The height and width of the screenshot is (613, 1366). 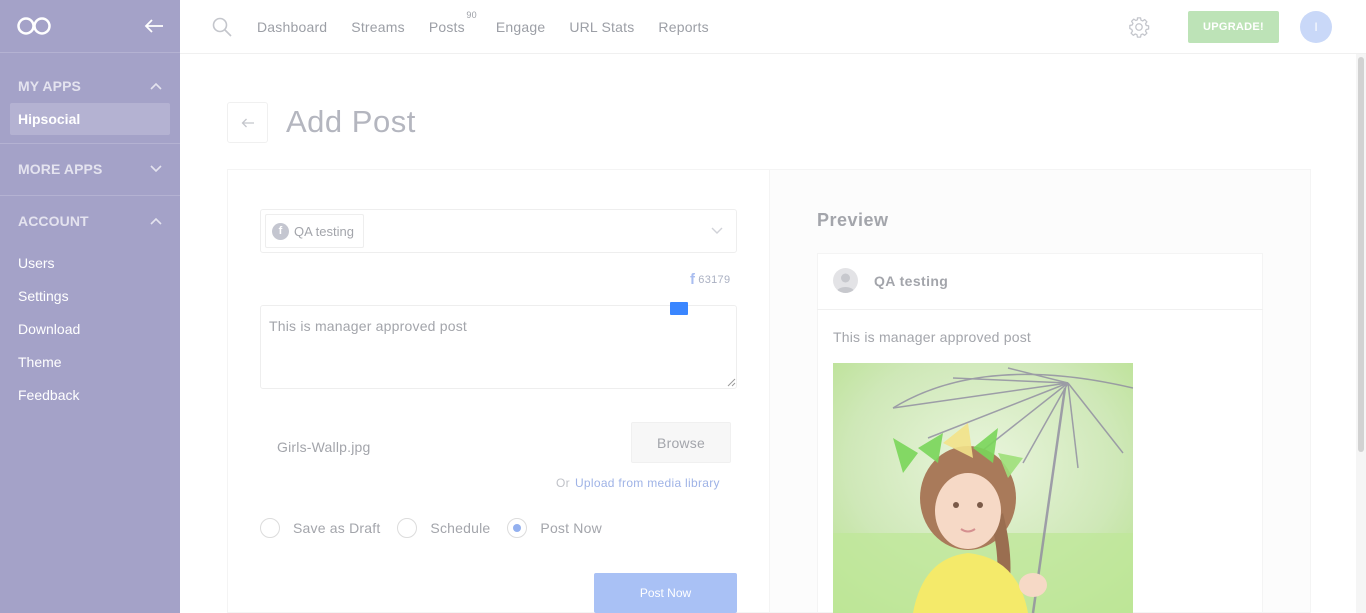 I want to click on preview-account-name: QA testing, so click(x=911, y=281).